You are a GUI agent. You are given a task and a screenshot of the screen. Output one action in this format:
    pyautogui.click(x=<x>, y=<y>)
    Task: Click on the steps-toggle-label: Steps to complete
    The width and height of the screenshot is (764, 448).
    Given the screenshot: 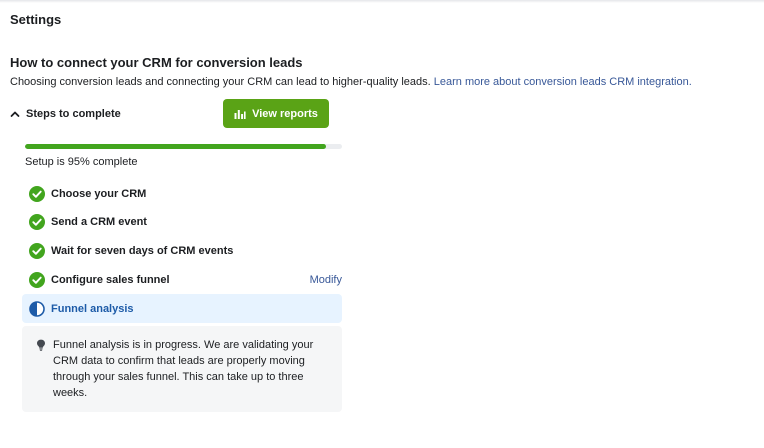 What is the action you would take?
    pyautogui.click(x=73, y=114)
    